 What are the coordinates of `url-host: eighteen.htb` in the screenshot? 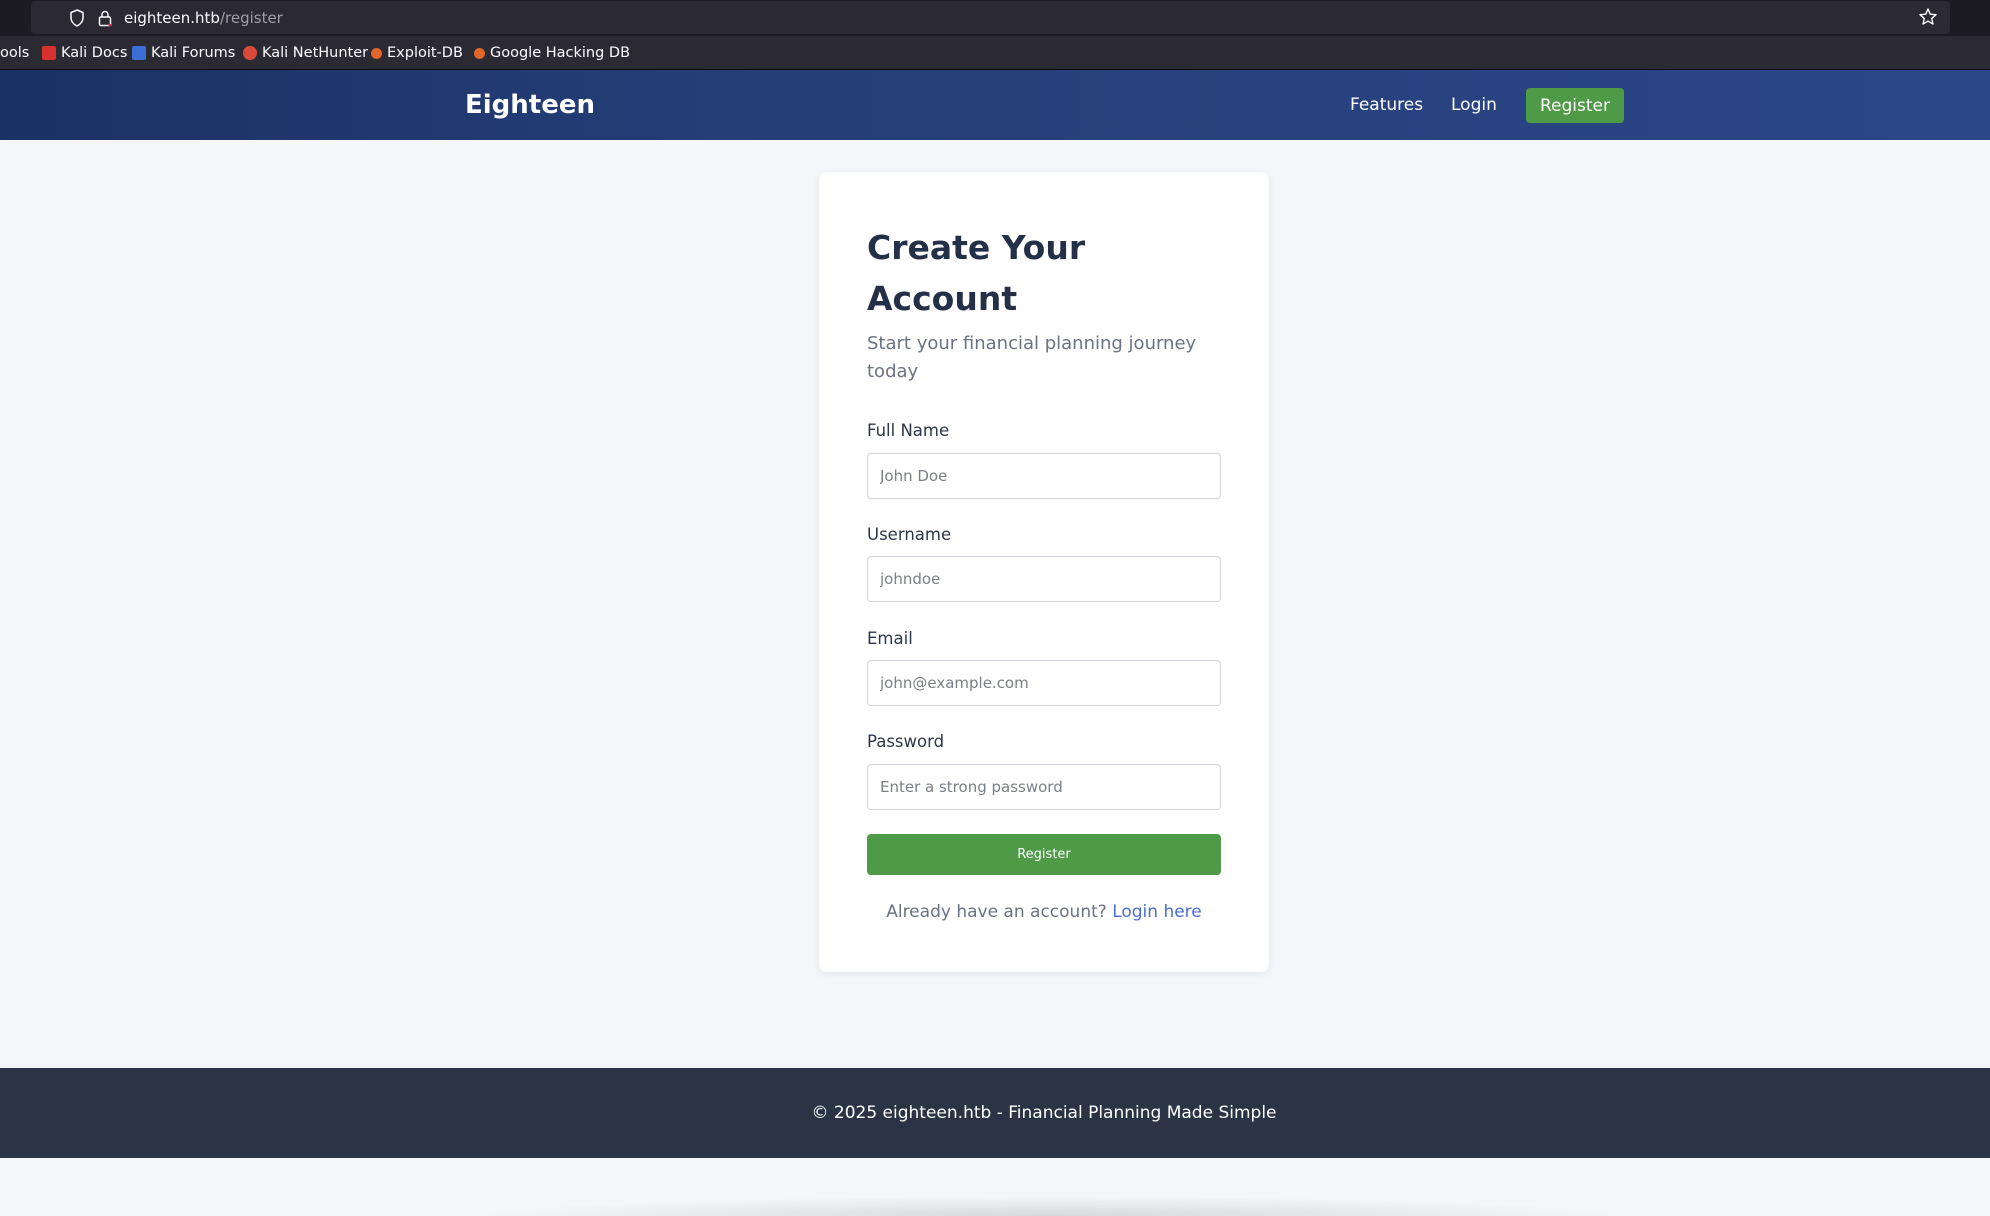 It's located at (172, 18).